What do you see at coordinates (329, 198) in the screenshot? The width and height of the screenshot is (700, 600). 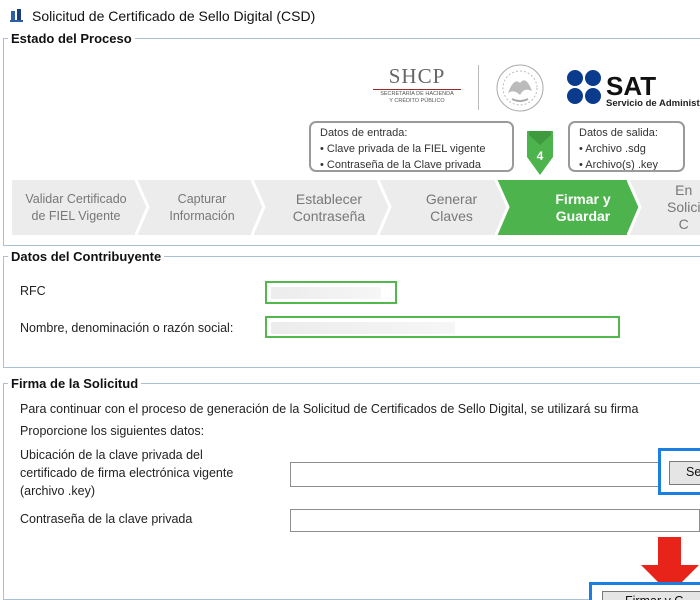 I see `step-label-line: Establecer` at bounding box center [329, 198].